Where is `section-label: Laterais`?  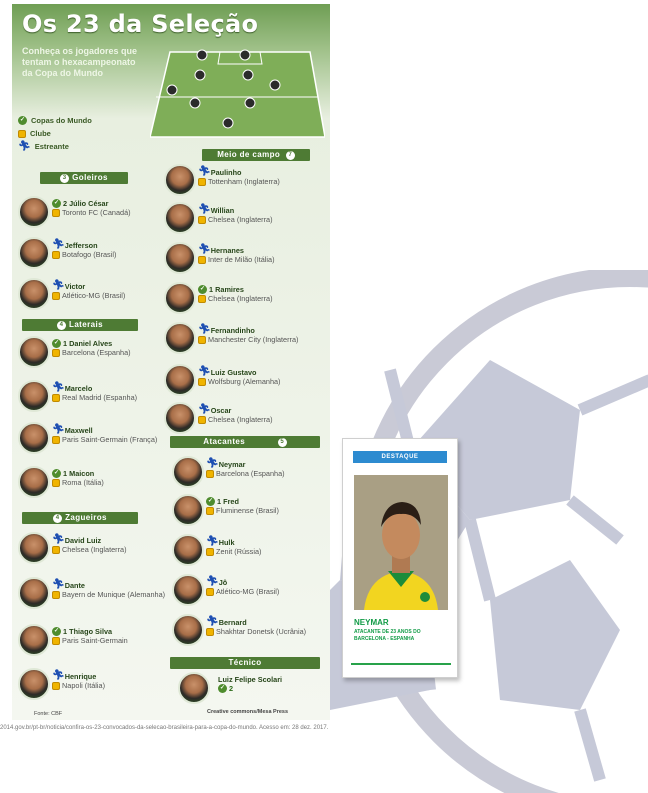 section-label: Laterais is located at coordinates (86, 324).